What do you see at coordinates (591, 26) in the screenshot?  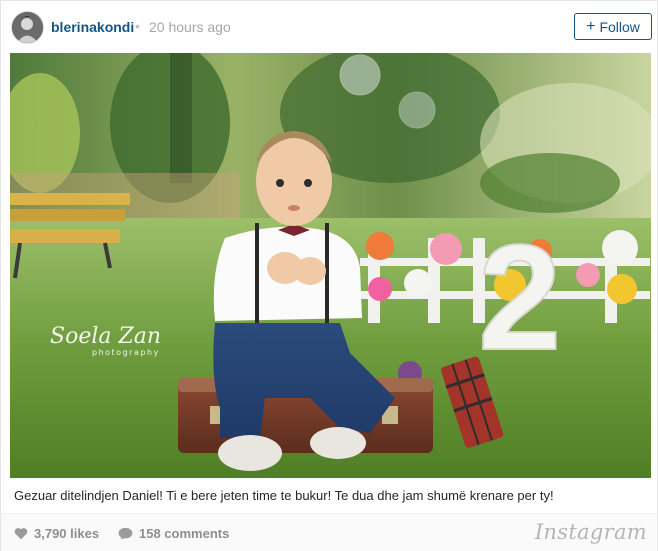 I see `plus-icon: +` at bounding box center [591, 26].